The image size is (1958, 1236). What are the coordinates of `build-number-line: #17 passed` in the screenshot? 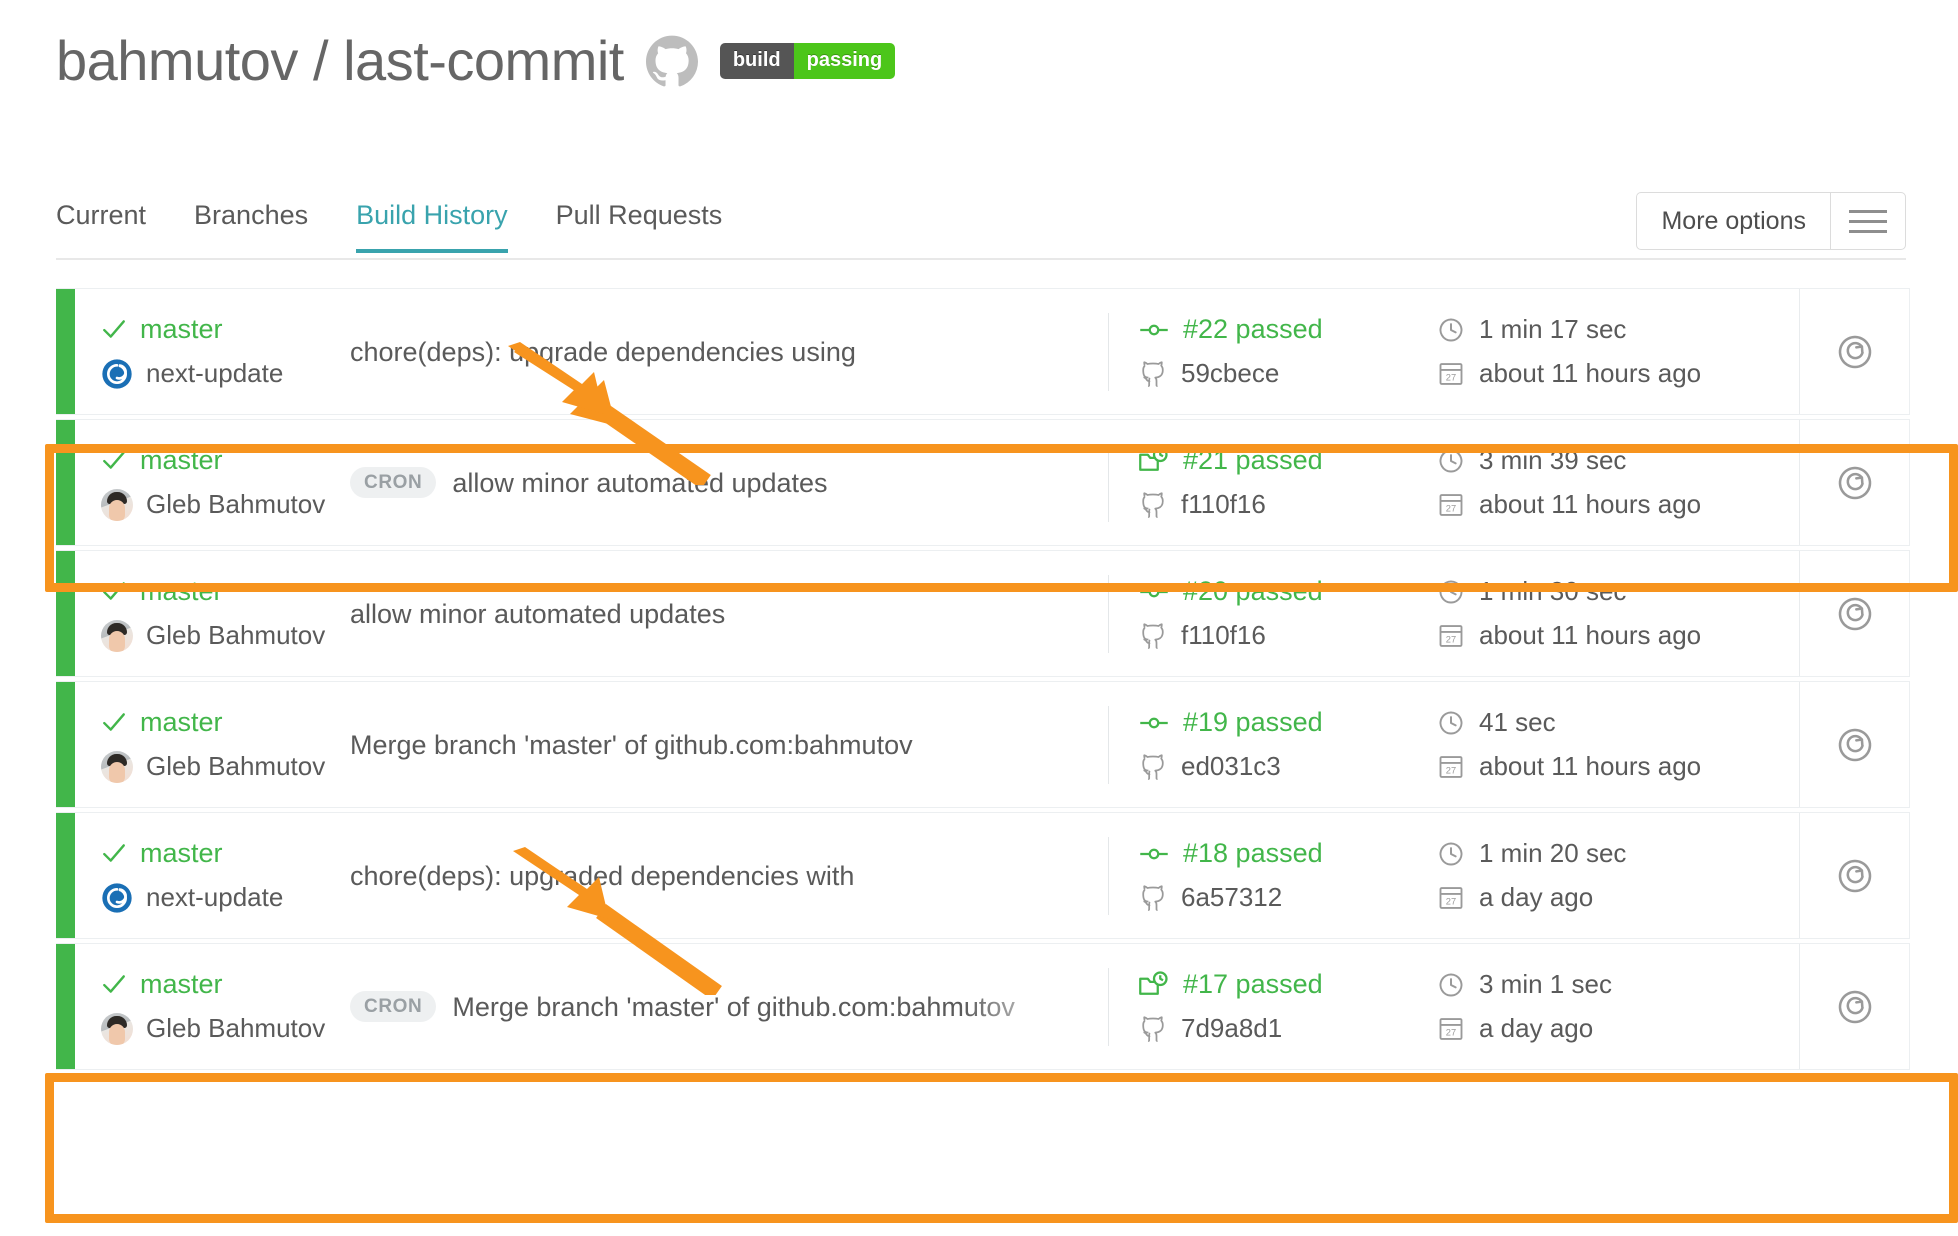 It's located at (1274, 984).